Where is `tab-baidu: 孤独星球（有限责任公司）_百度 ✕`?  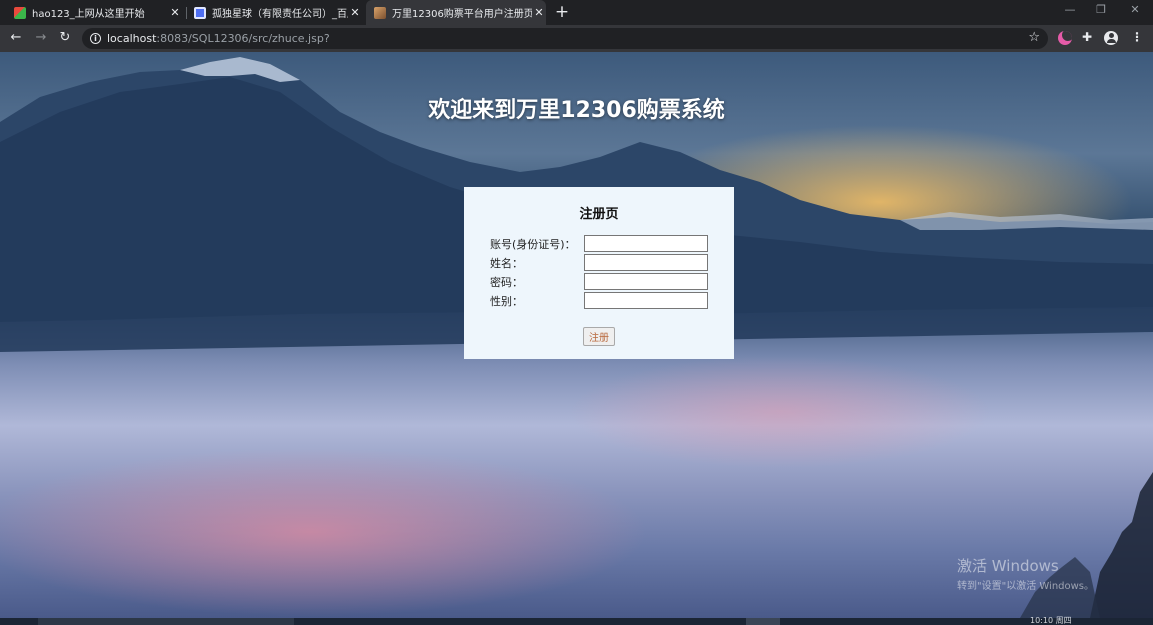
tab-baidu: 孤独星球（有限责任公司）_百度 ✕ is located at coordinates (278, 12).